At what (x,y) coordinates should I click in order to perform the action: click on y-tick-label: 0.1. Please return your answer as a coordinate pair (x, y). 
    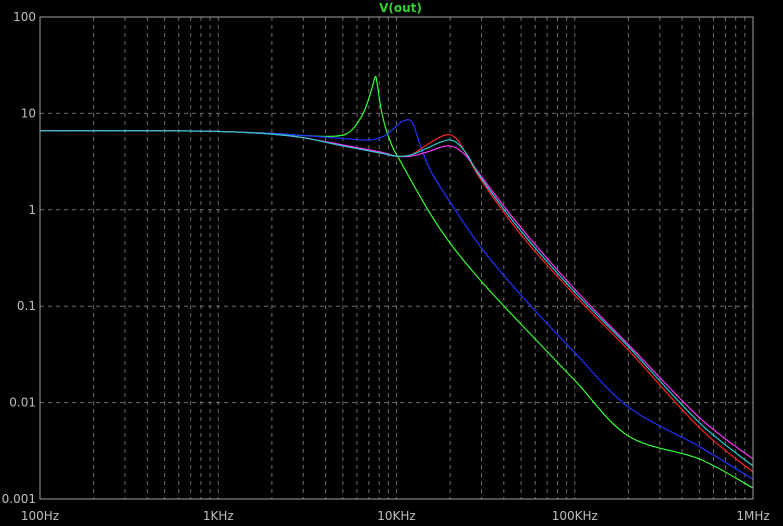
    Looking at the image, I should click on (26, 306).